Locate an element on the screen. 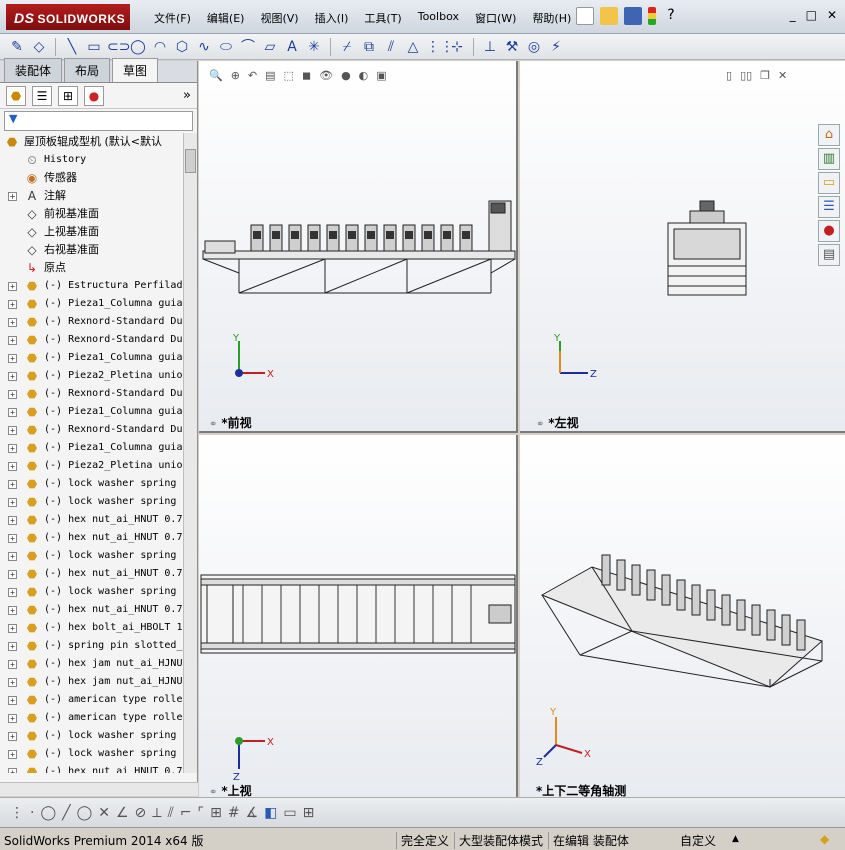 Image resolution: width=845 pixels, height=850 pixels. tab-sketch: 草图 is located at coordinates (135, 70).